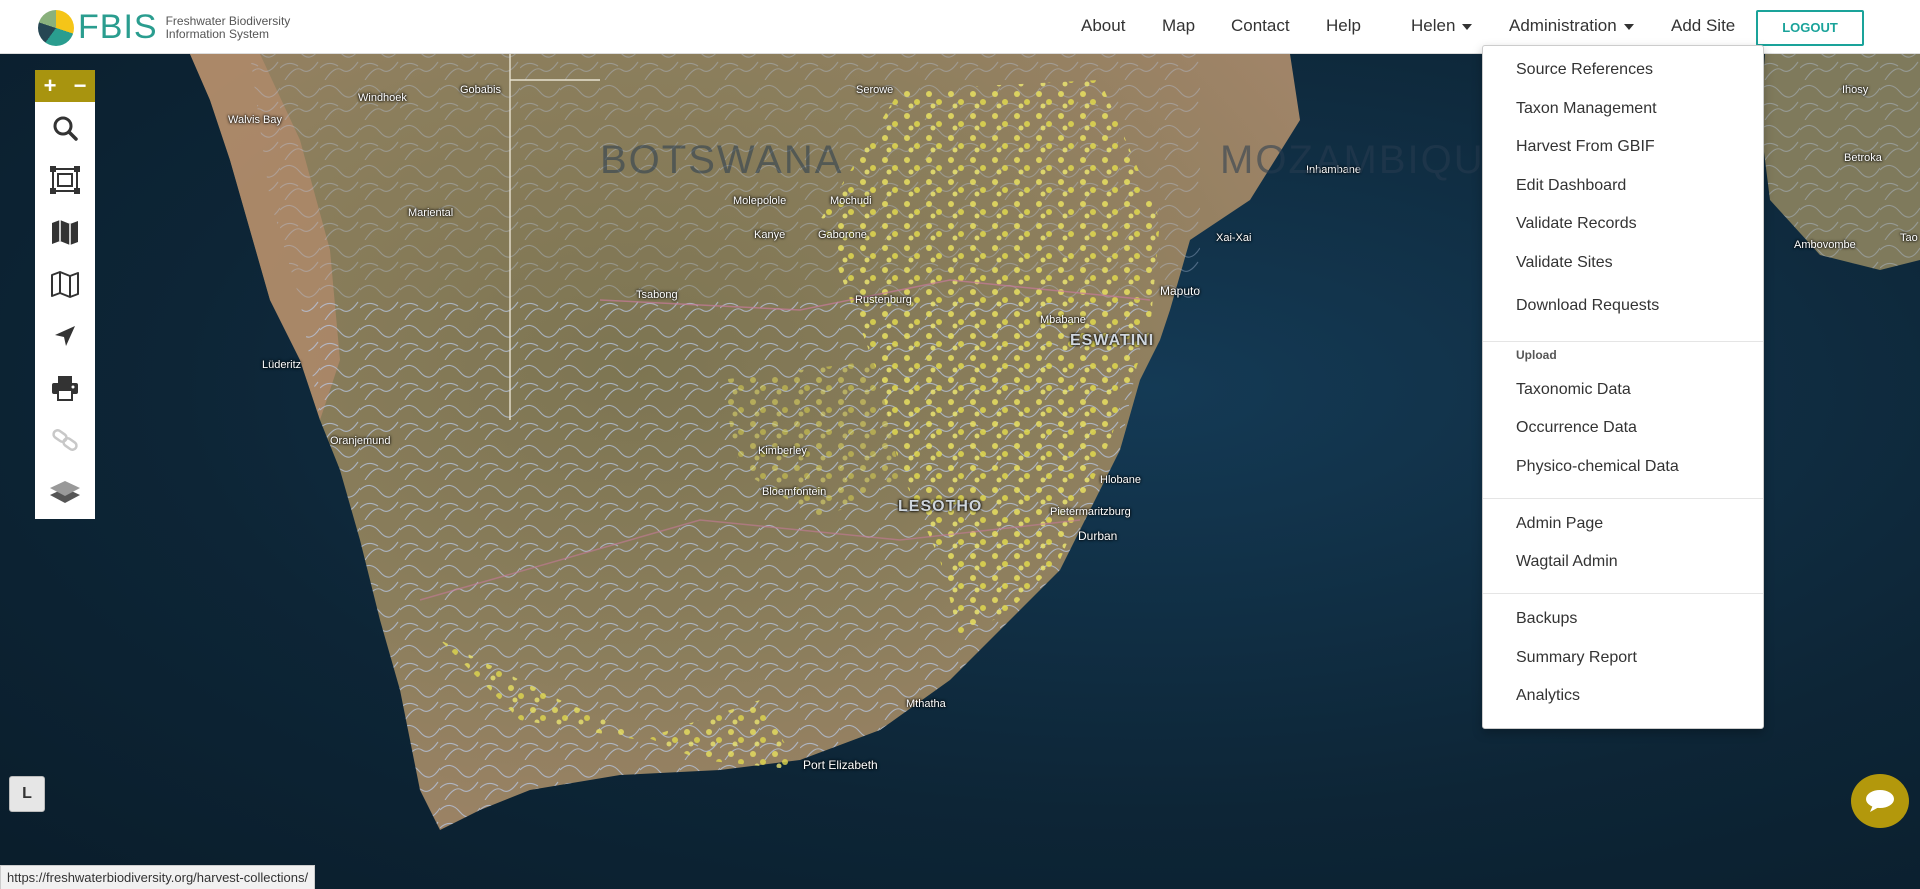 This screenshot has width=1920, height=889. I want to click on place-label: Mariental, so click(431, 213).